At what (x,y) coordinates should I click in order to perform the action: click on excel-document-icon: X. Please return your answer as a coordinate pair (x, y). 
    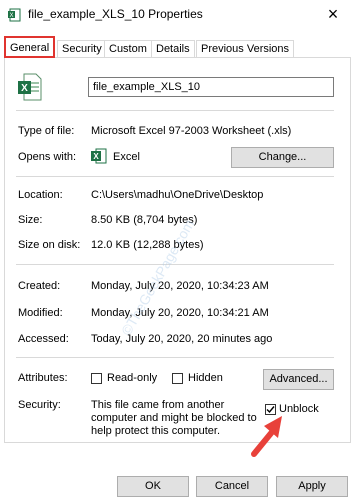
    Looking at the image, I should click on (30, 87).